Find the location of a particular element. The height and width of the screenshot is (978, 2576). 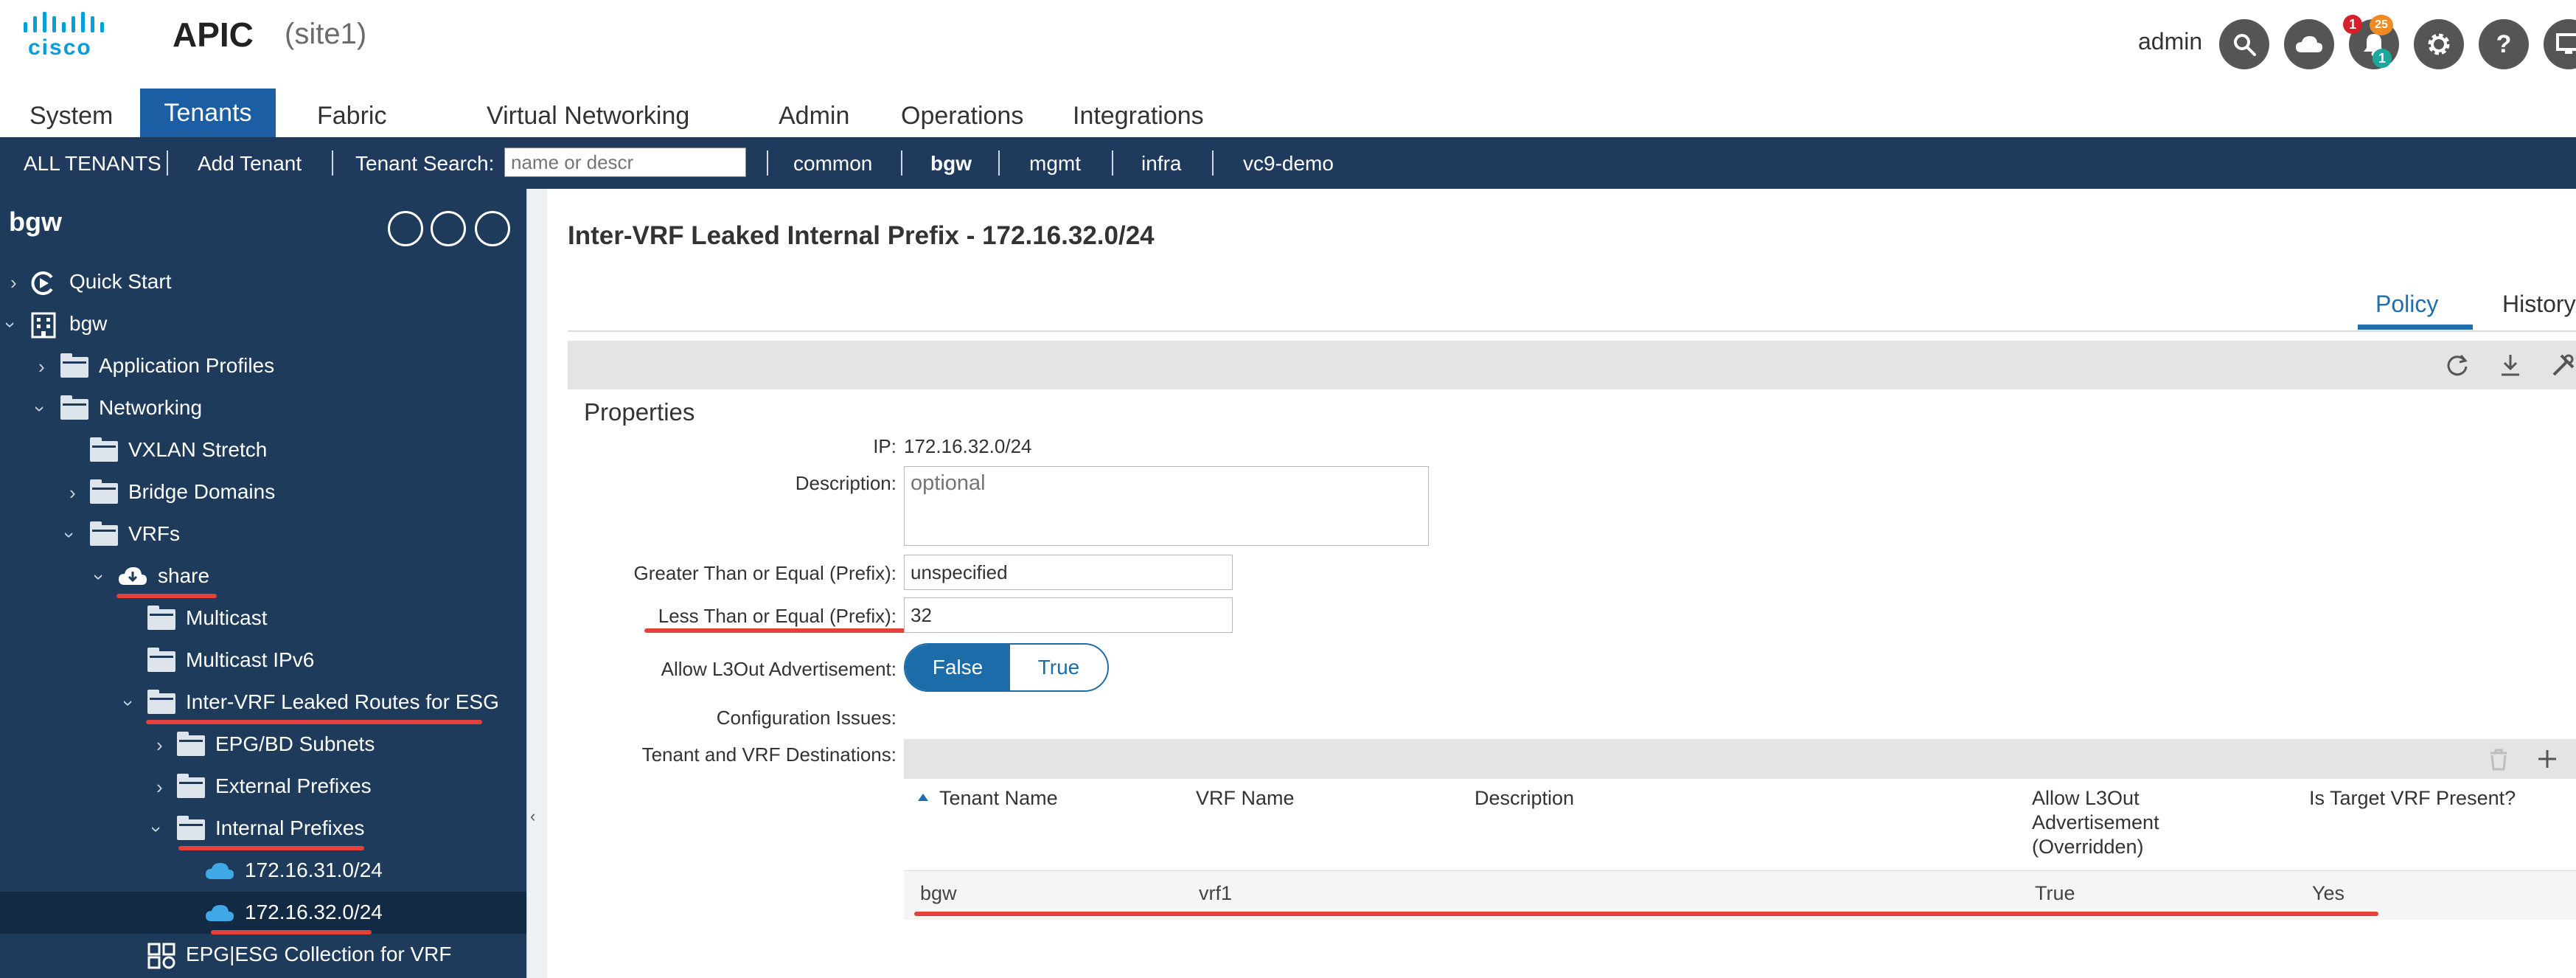

add-tenant-link: Add Tenant is located at coordinates (250, 164).